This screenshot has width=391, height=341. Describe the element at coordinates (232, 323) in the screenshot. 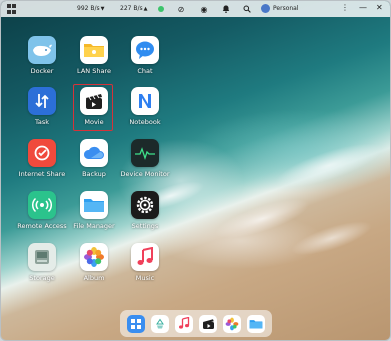

I see `dock-flower-icon` at that location.